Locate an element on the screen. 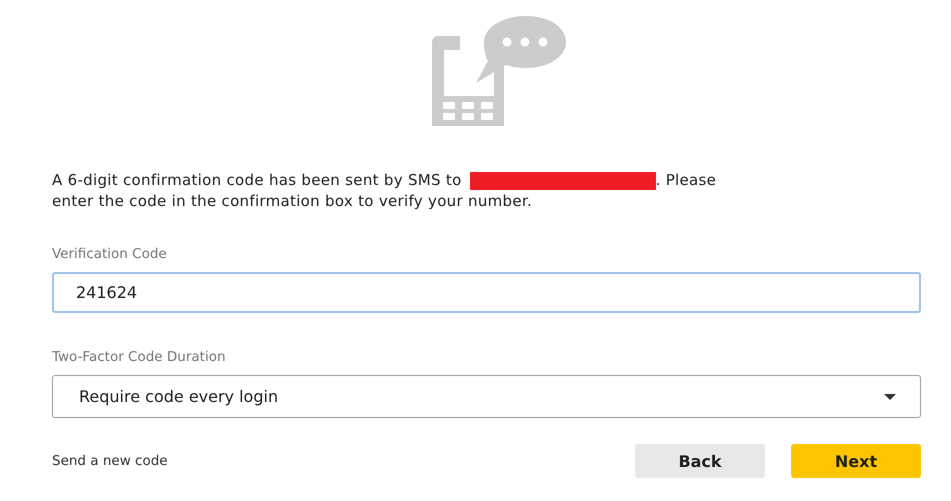 The height and width of the screenshot is (501, 951). message-text: . Please is located at coordinates (686, 180).